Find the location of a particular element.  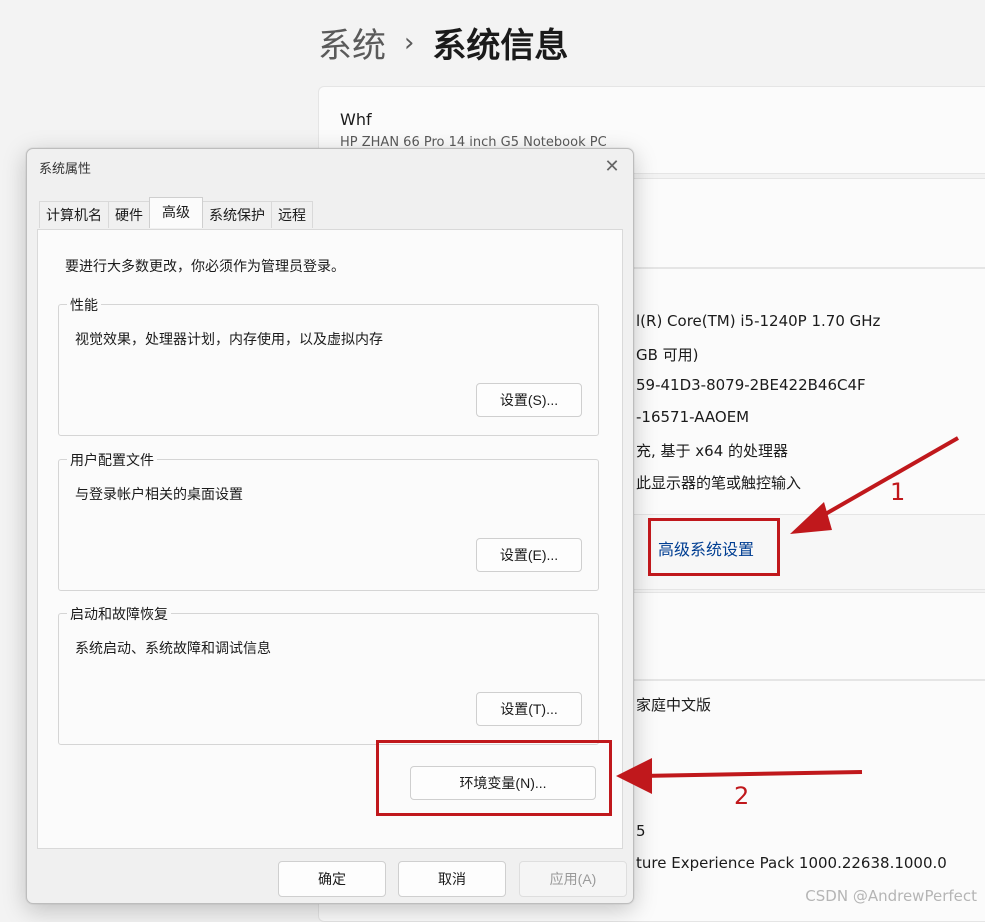

spec-pen-touch: 此显示器的笔或触控输入 is located at coordinates (719, 483).